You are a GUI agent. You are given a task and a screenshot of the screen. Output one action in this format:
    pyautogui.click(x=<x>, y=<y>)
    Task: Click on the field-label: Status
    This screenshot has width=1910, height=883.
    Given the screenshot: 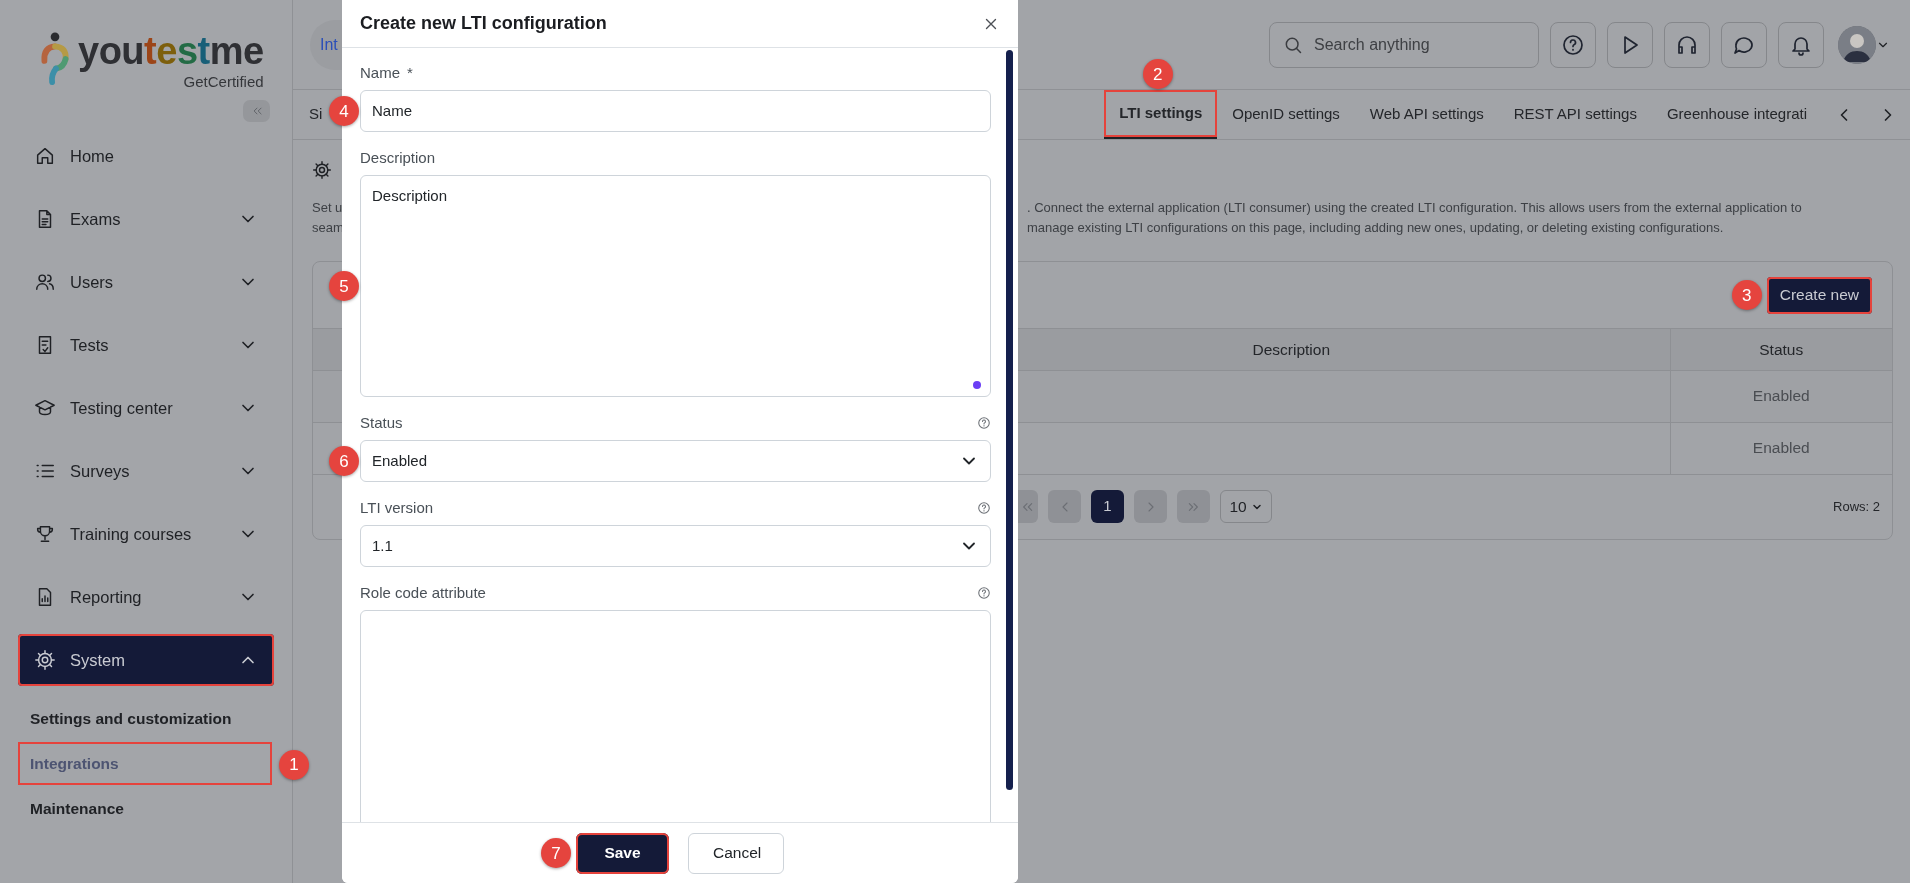 What is the action you would take?
    pyautogui.click(x=675, y=423)
    